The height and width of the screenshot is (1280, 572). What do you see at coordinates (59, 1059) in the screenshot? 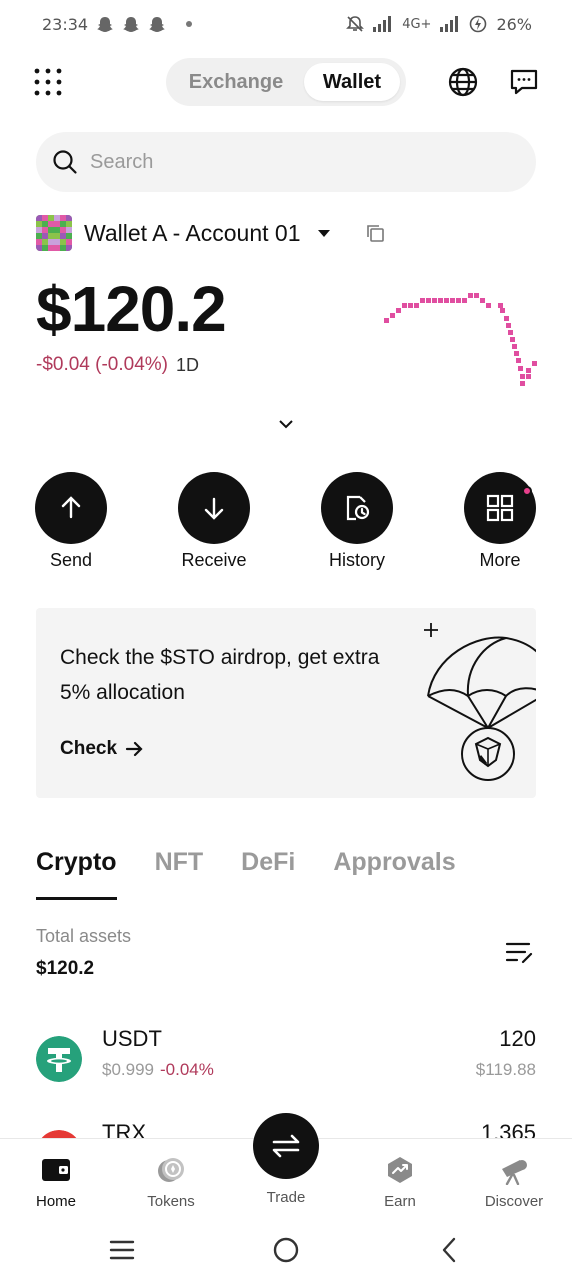
I see `usdt-logo-icon` at bounding box center [59, 1059].